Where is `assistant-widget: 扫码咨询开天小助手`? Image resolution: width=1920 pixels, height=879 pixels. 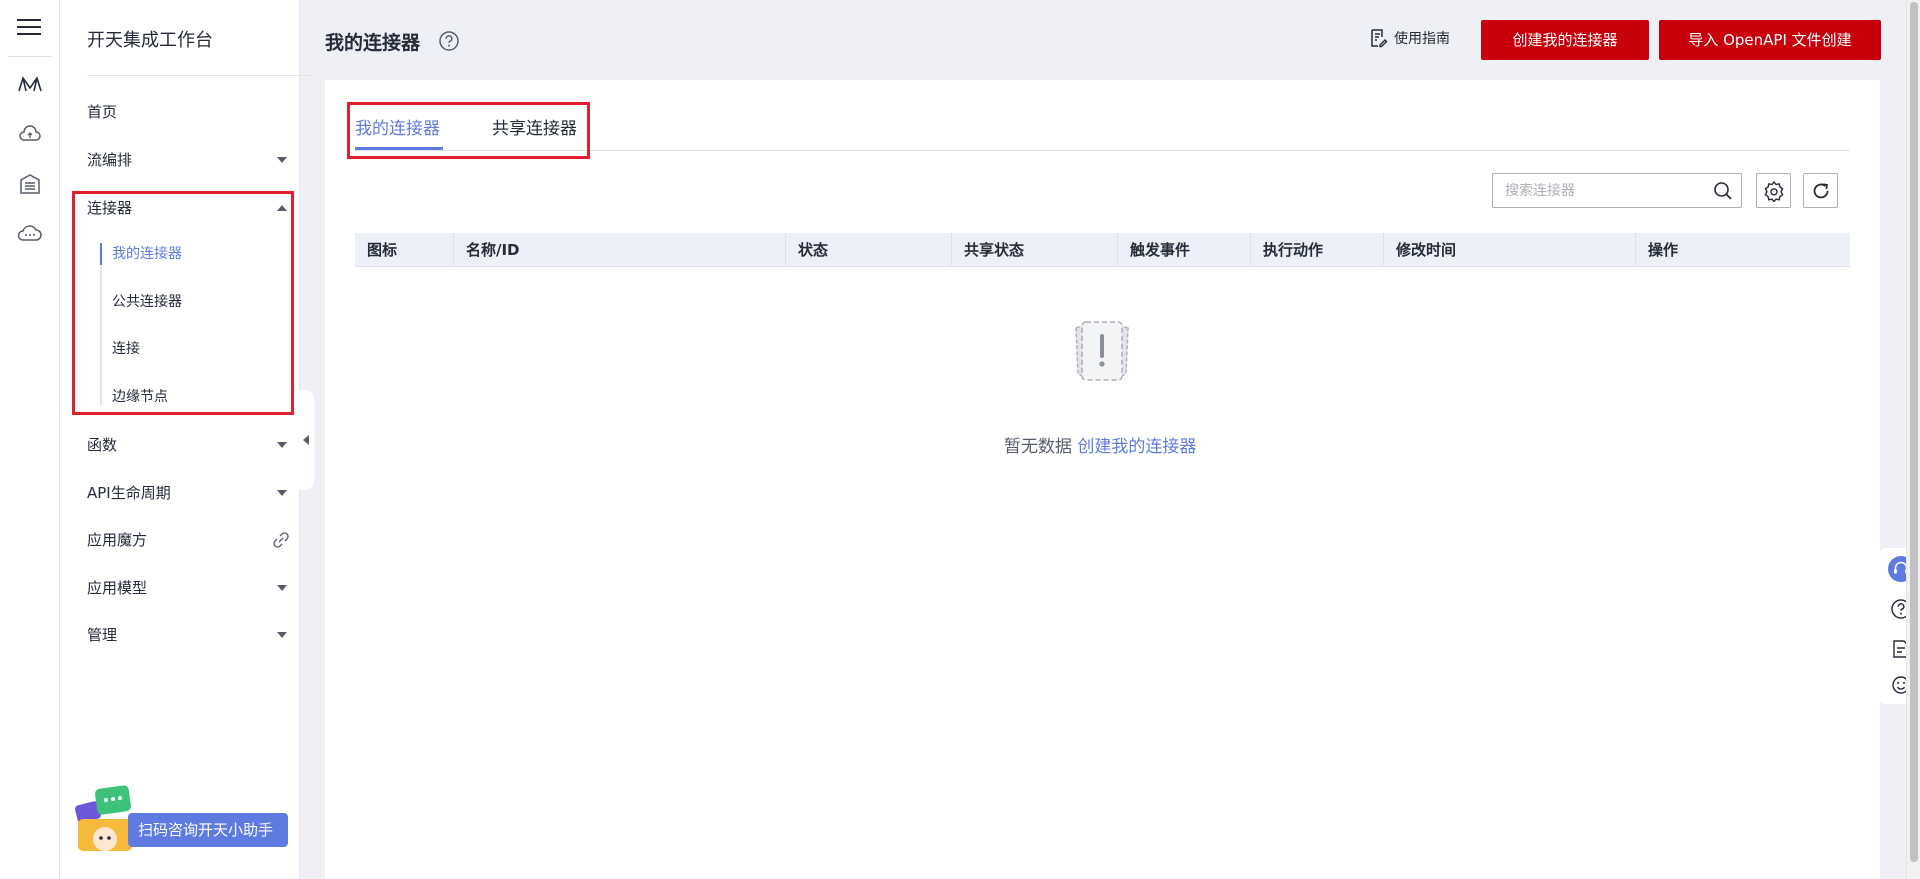 assistant-widget: 扫码咨询开天小助手 is located at coordinates (181, 818).